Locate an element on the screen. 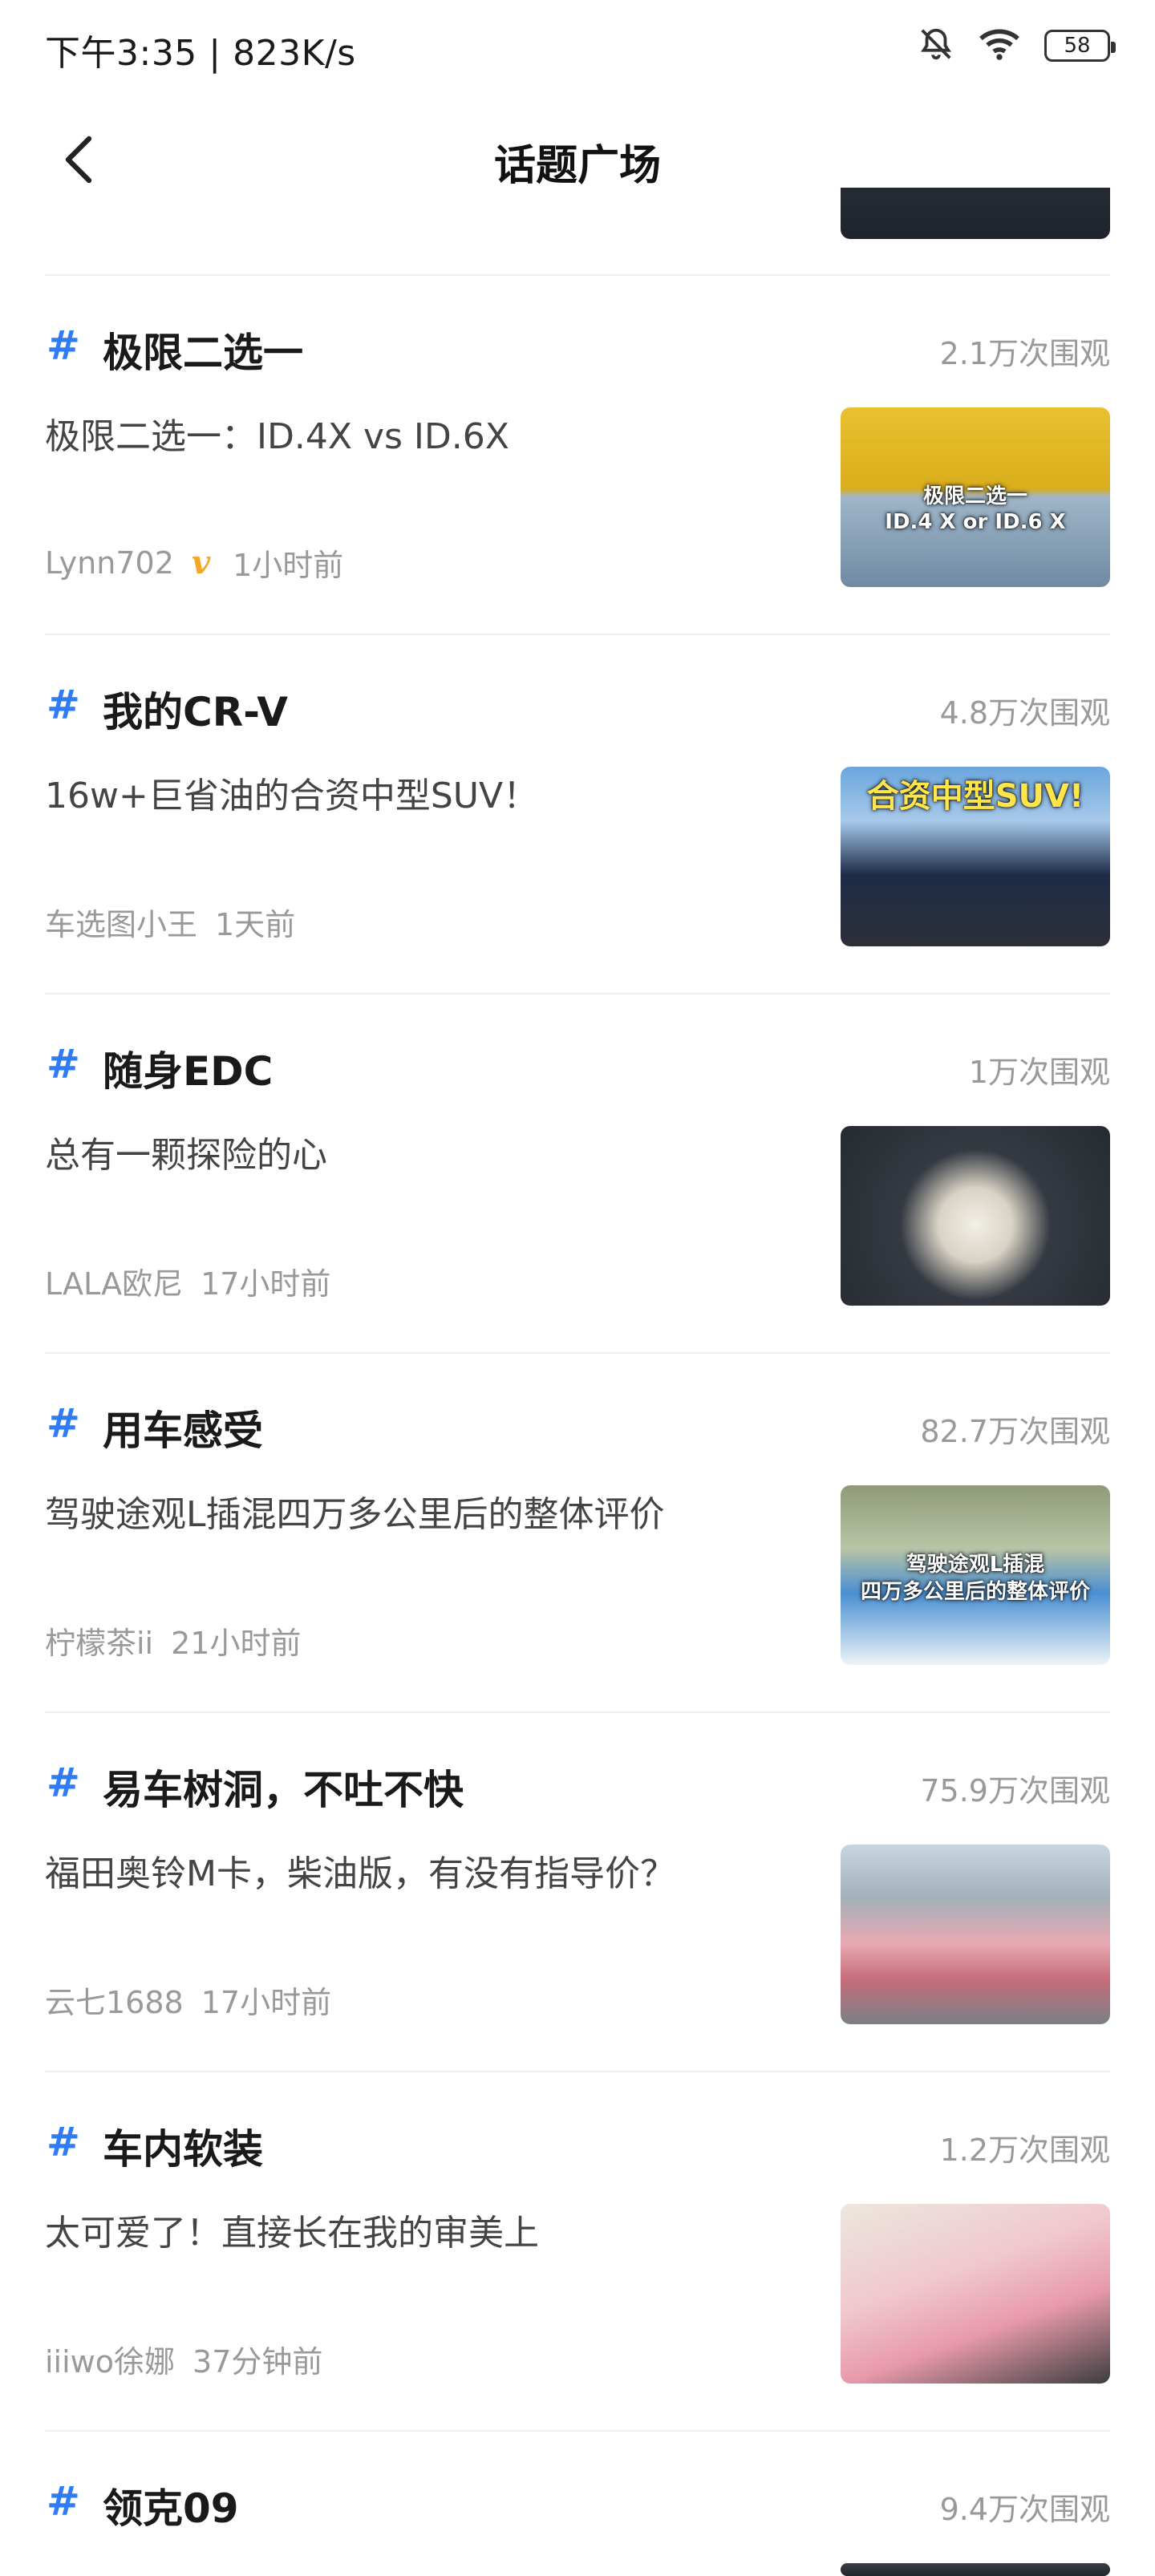 The width and height of the screenshot is (1155, 2576). topic-meta: Lynn702 v 1小时前 is located at coordinates (194, 563).